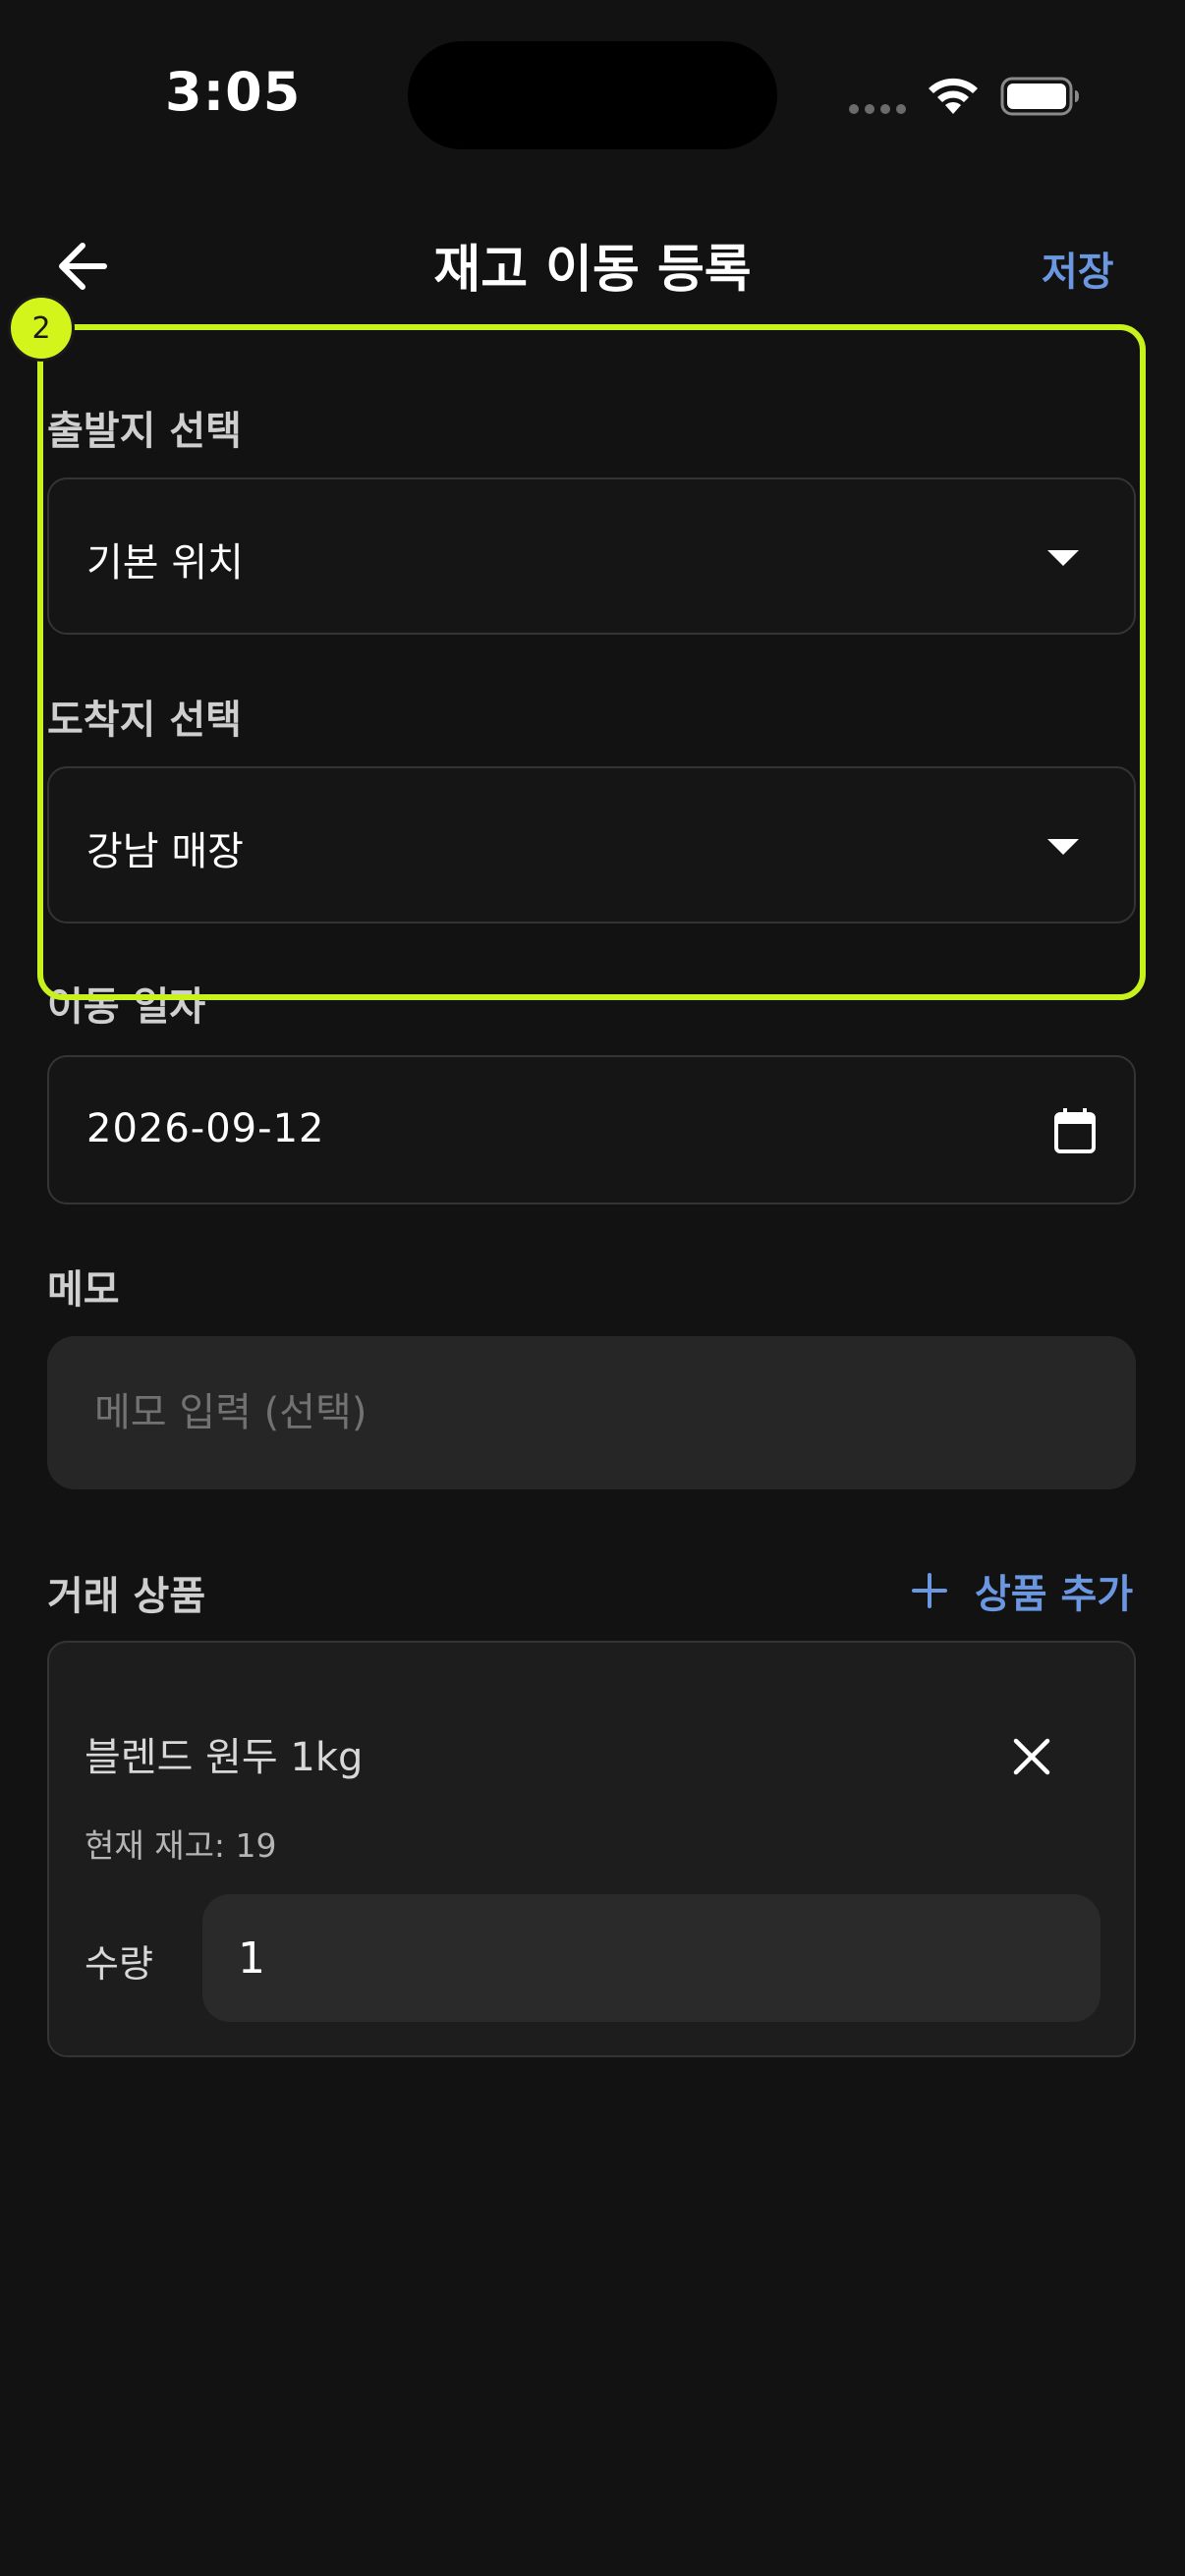  What do you see at coordinates (592, 556) in the screenshot?
I see `origin-select: 기본 위치` at bounding box center [592, 556].